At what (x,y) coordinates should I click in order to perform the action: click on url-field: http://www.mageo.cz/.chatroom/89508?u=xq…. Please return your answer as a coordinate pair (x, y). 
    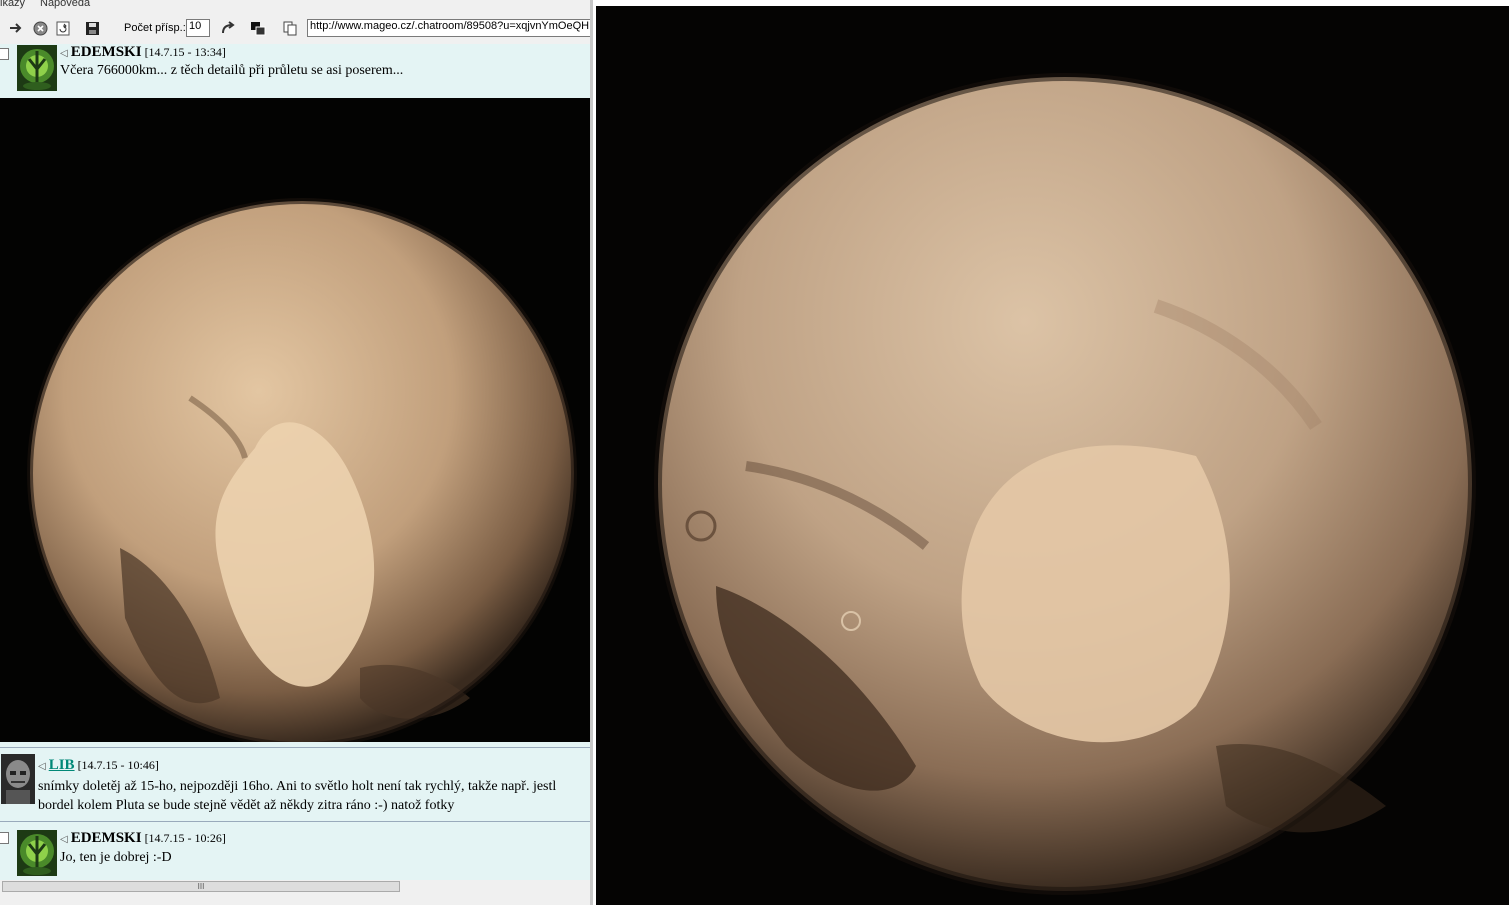
    Looking at the image, I should click on (450, 28).